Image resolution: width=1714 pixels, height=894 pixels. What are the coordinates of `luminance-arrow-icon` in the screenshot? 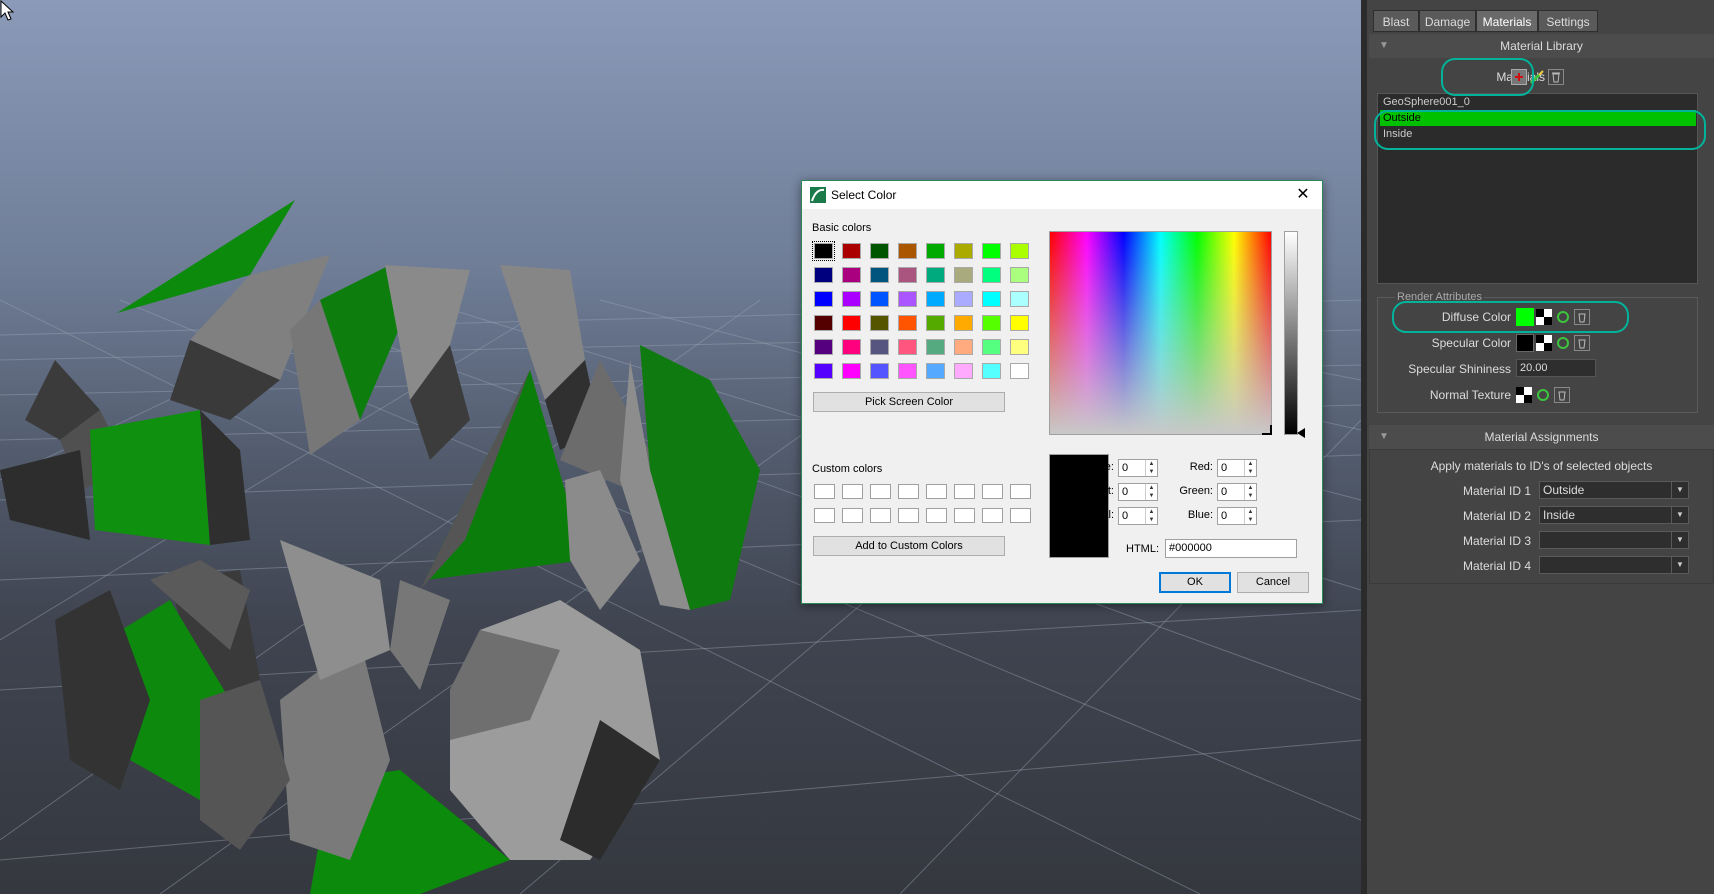 It's located at (1301, 433).